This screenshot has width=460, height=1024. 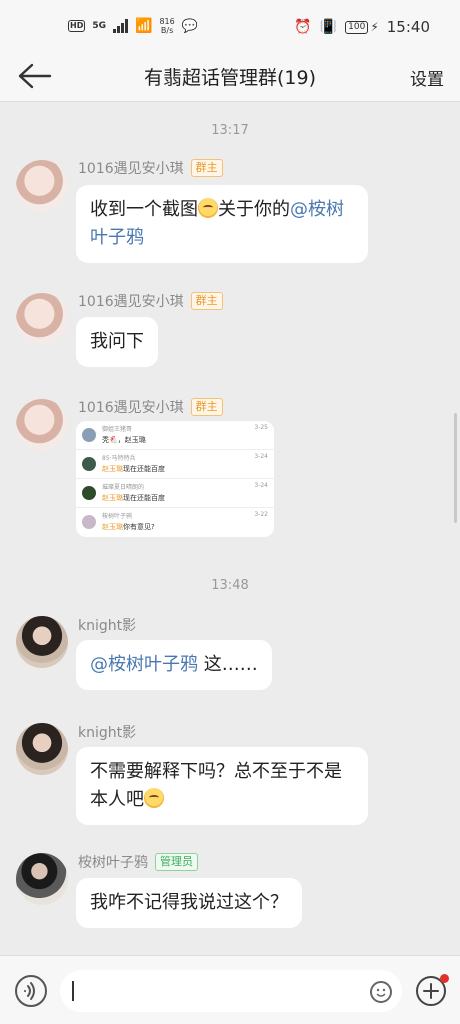 What do you see at coordinates (154, 798) in the screenshot?
I see `emoji-thinking-icon` at bounding box center [154, 798].